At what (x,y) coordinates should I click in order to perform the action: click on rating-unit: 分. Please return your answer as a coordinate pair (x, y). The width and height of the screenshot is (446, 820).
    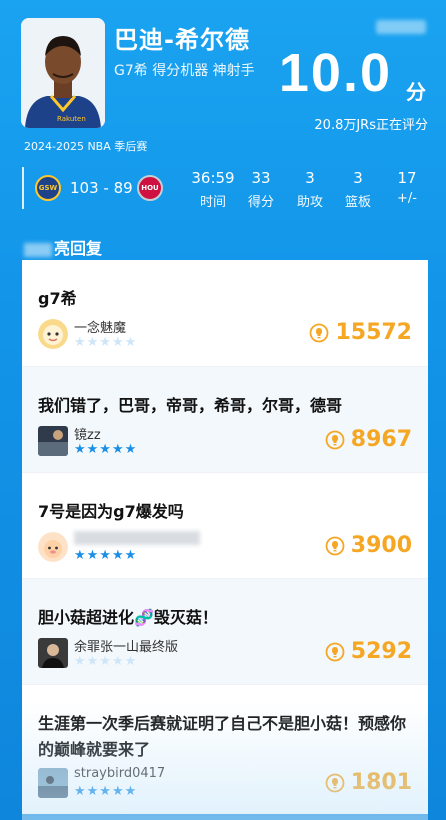
    Looking at the image, I should click on (416, 92).